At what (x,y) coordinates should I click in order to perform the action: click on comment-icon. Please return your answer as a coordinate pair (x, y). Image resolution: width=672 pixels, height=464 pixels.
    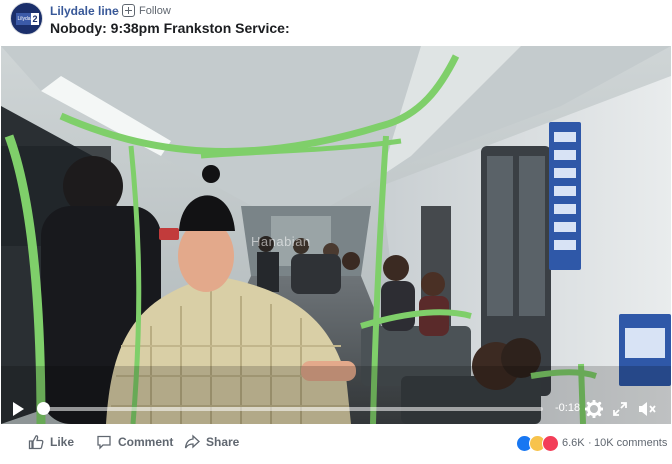
    Looking at the image, I should click on (104, 442).